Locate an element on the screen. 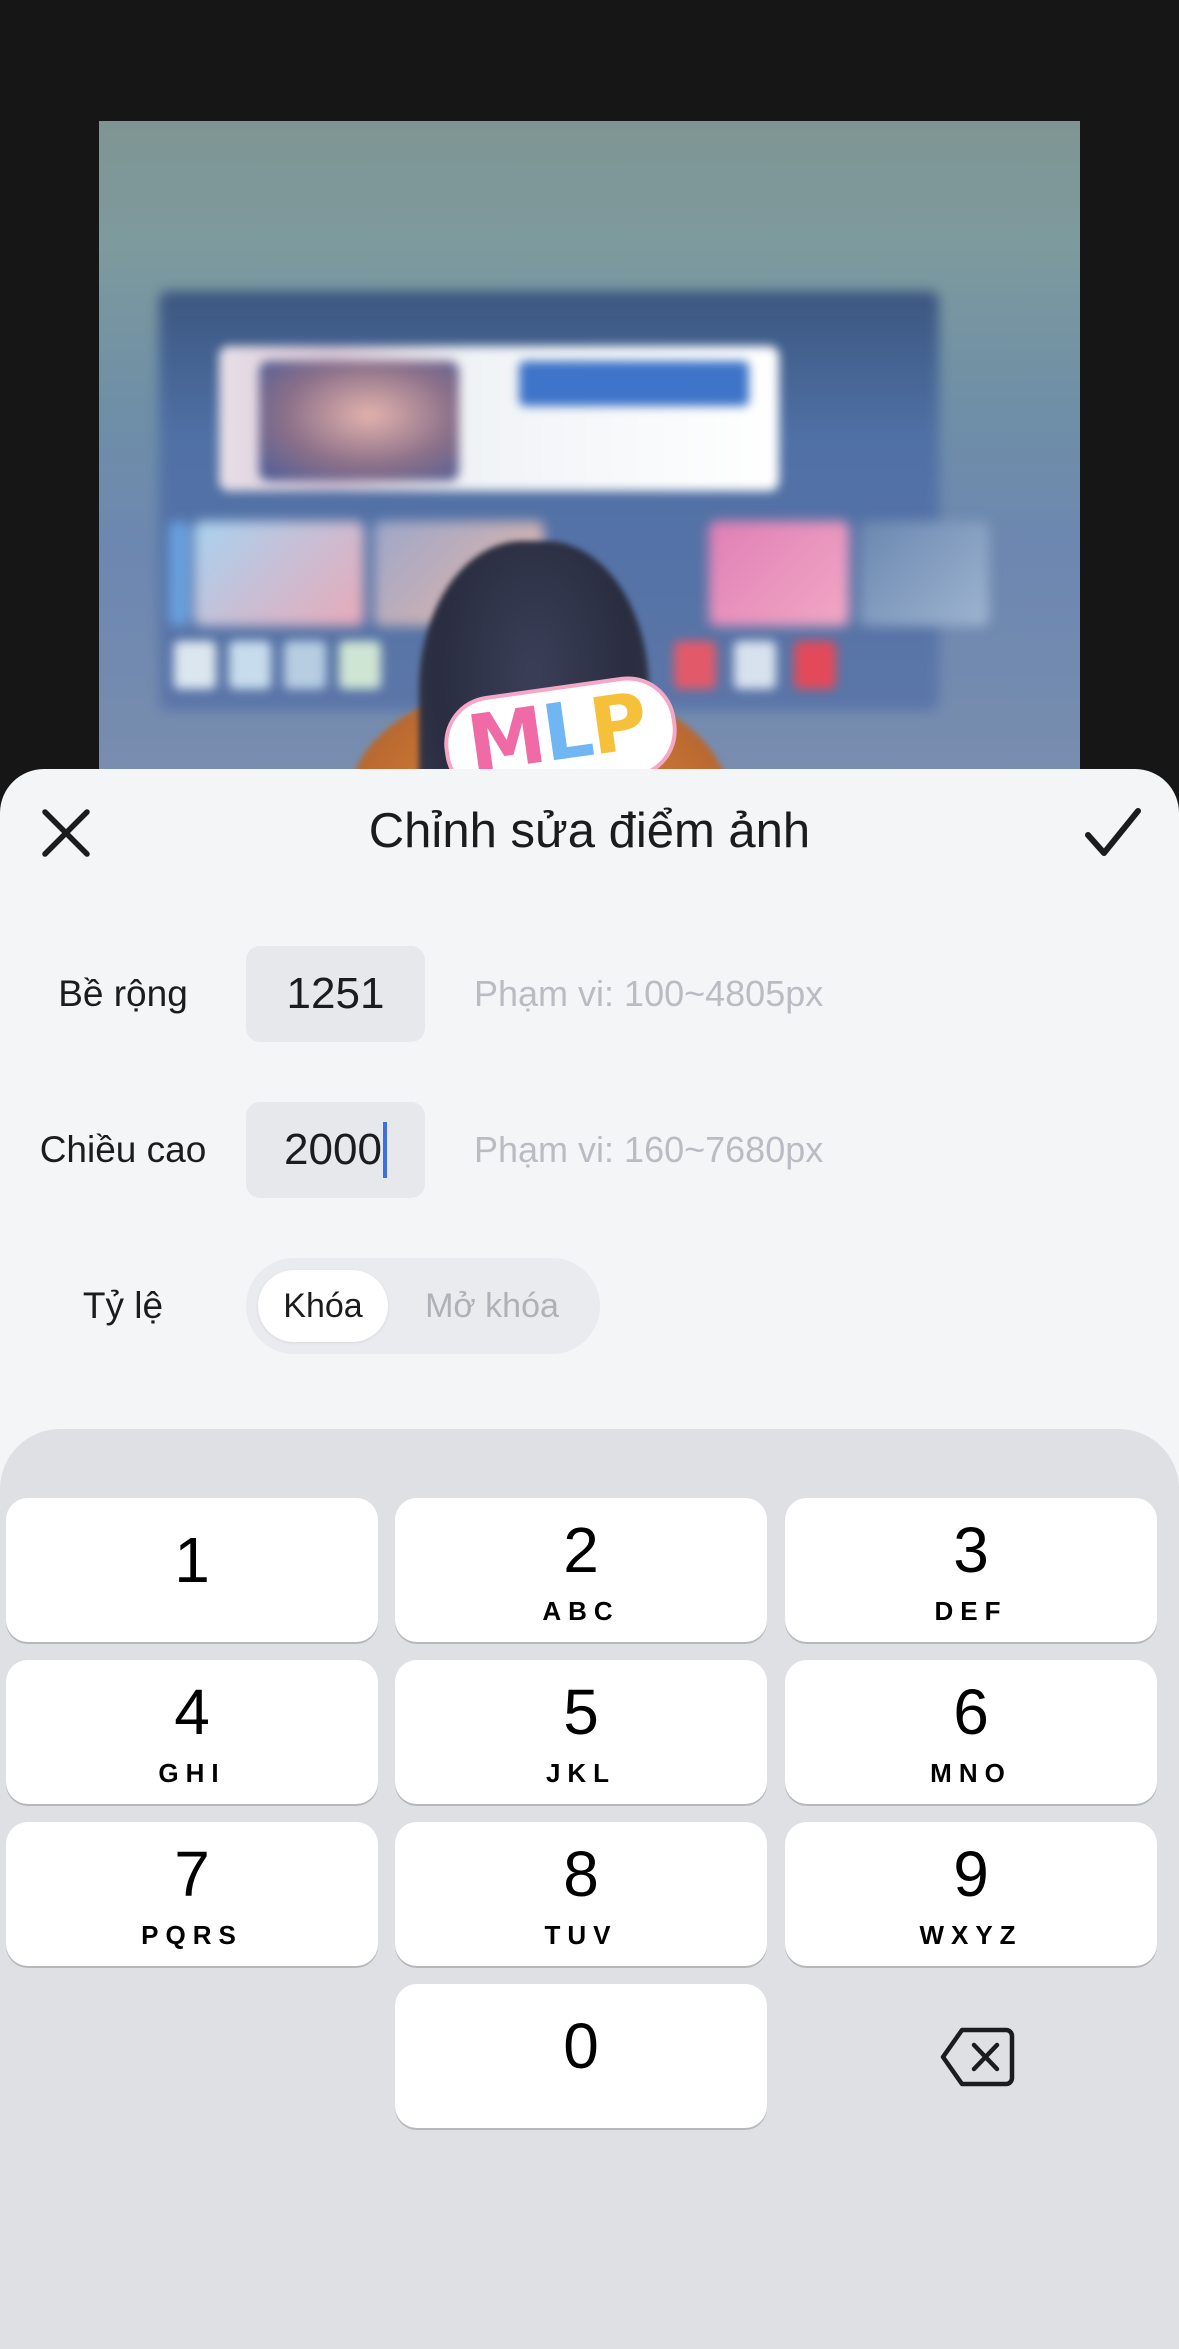 The width and height of the screenshot is (1179, 2349). key-8: 8 TUV is located at coordinates (581, 1894).